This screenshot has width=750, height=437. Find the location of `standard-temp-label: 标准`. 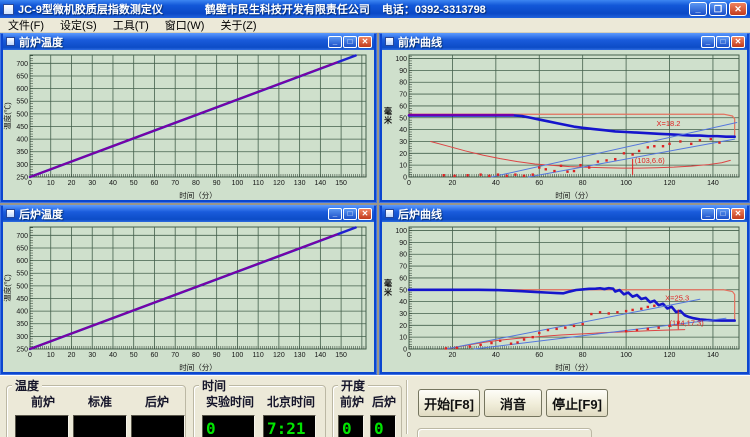

standard-temp-label: 标准 is located at coordinates (99, 402).